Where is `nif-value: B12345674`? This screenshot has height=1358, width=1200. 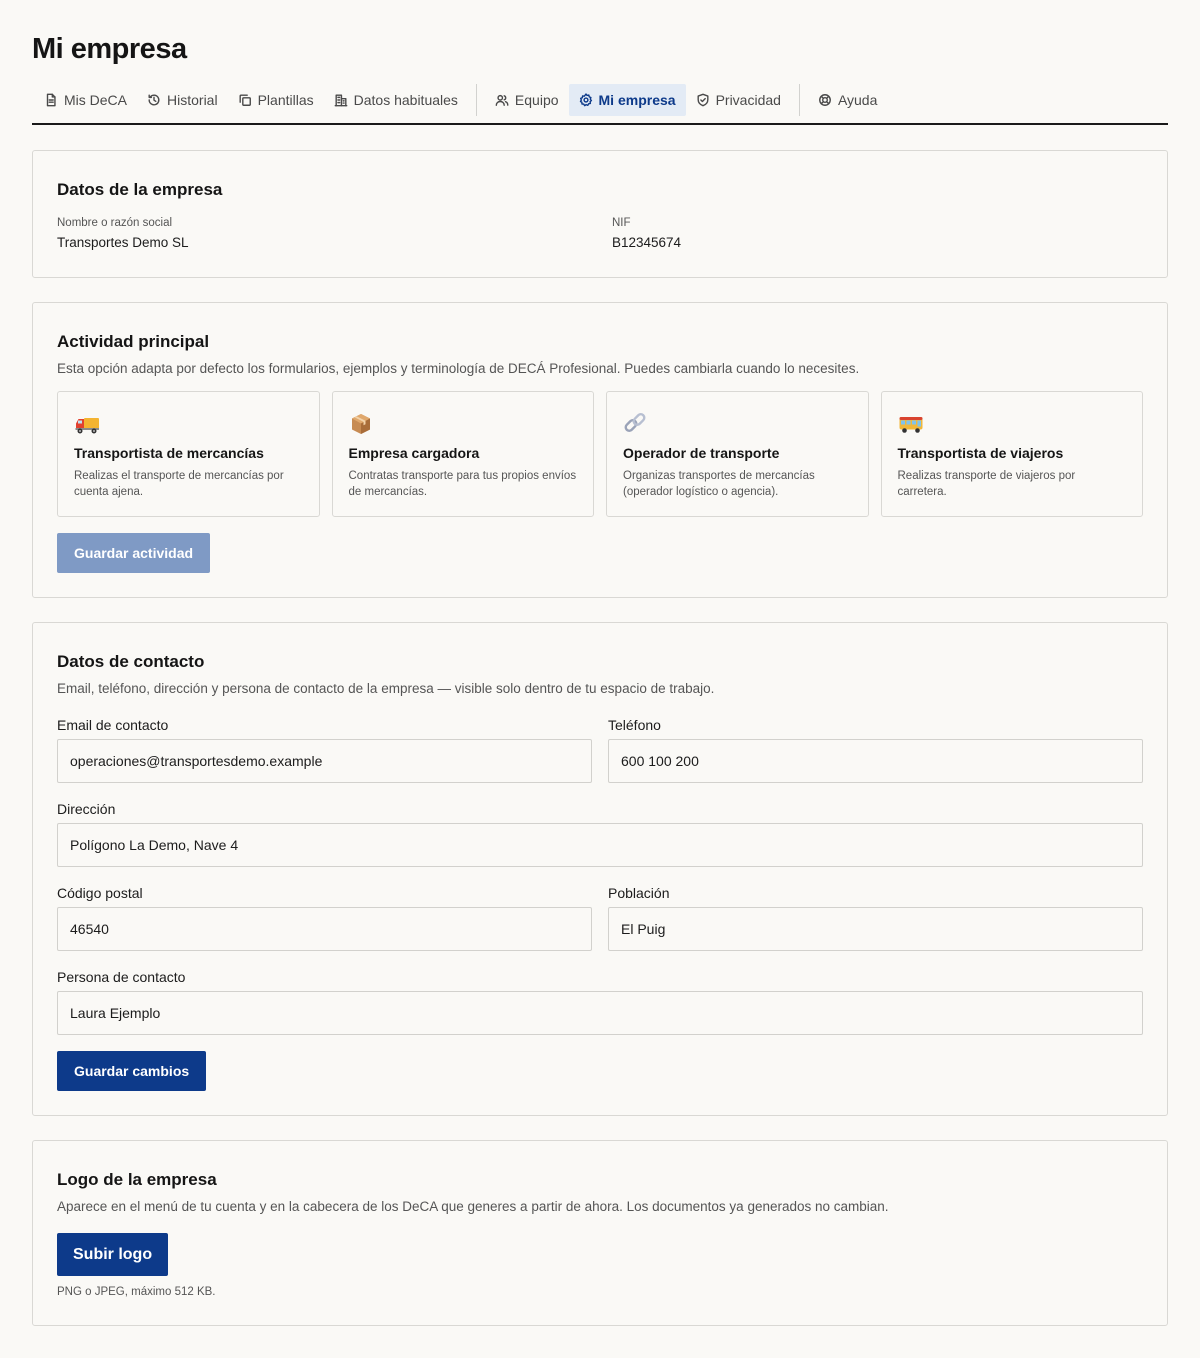
nif-value: B12345674 is located at coordinates (647, 242).